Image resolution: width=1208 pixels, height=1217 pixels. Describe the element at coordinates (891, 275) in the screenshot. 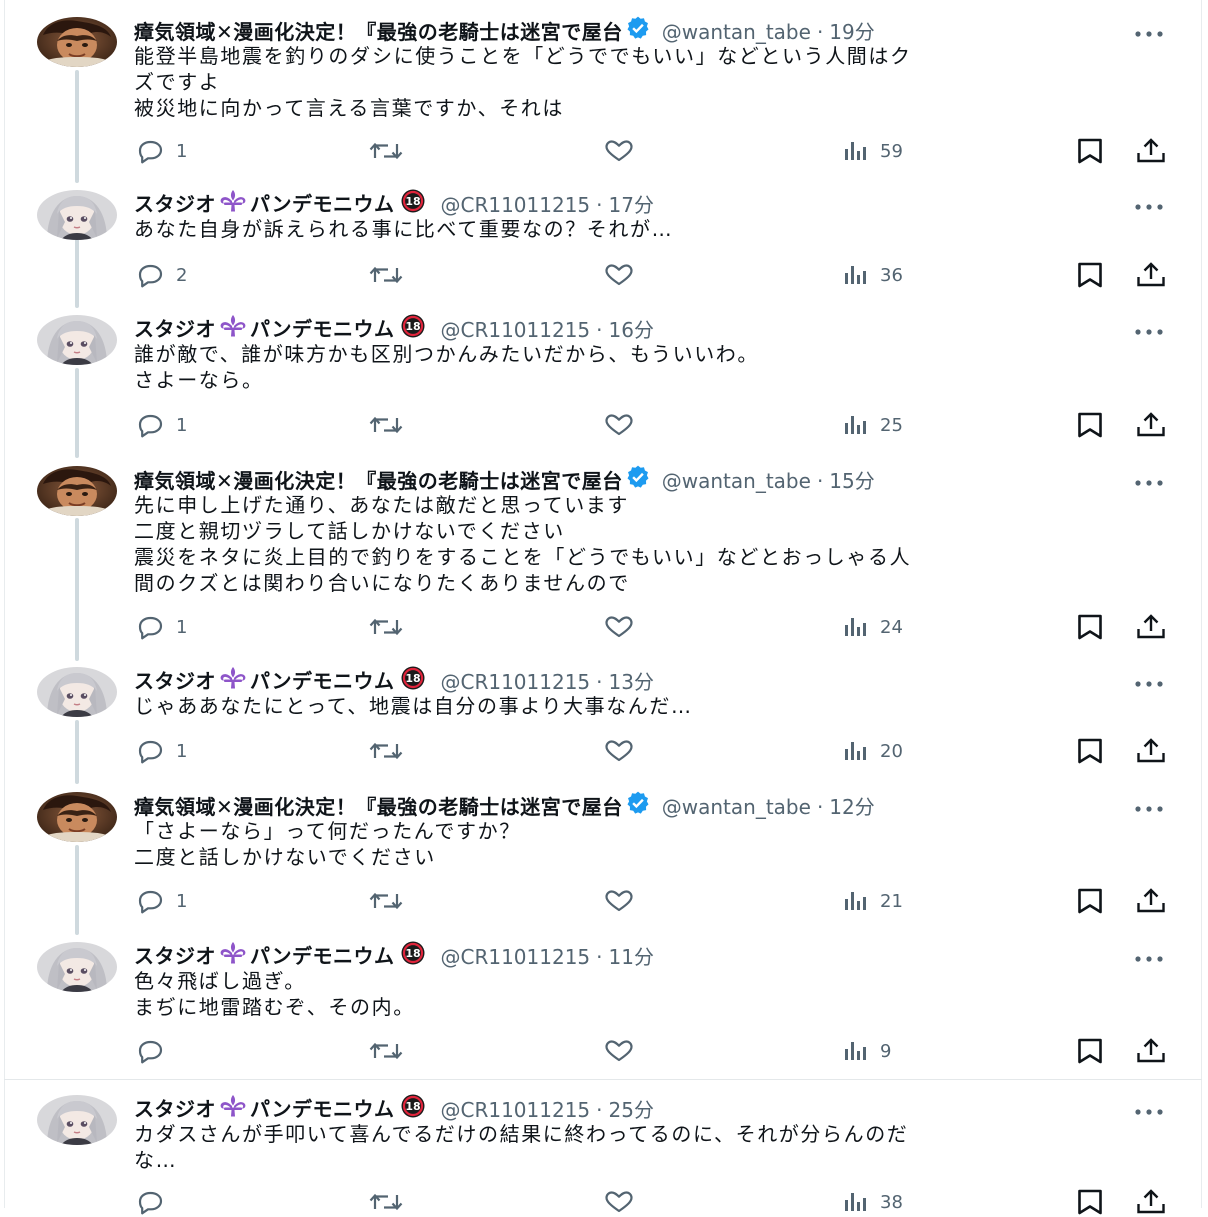

I see `views-count: 36` at that location.